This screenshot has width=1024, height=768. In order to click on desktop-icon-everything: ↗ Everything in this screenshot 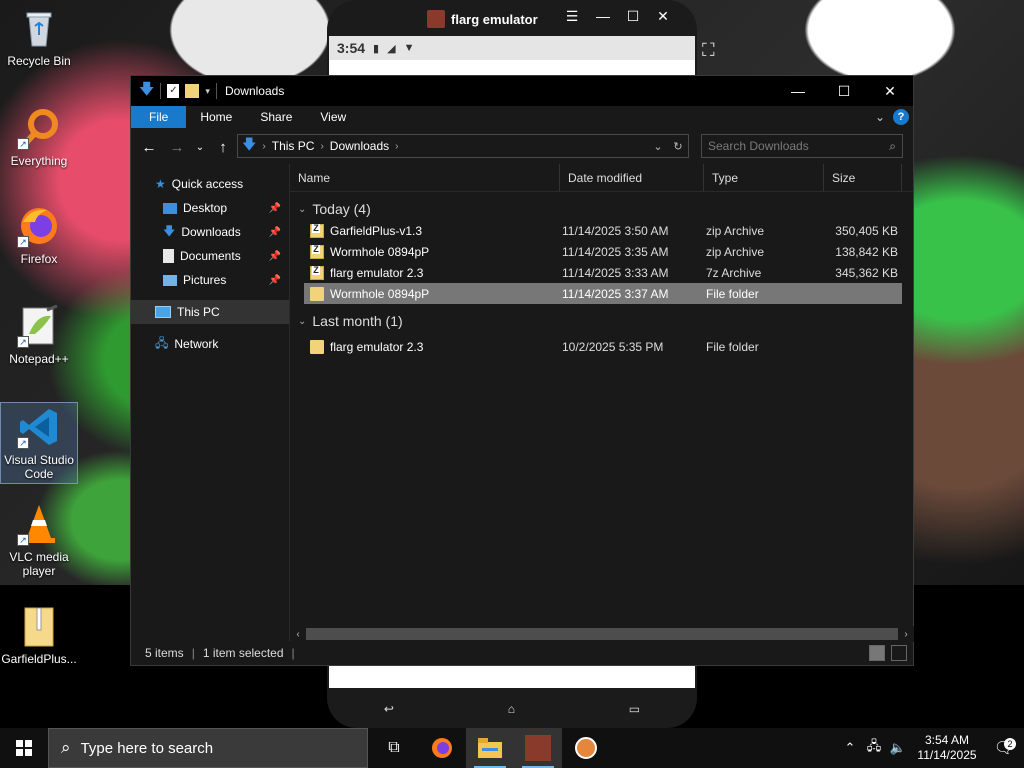, I will do `click(39, 137)`.